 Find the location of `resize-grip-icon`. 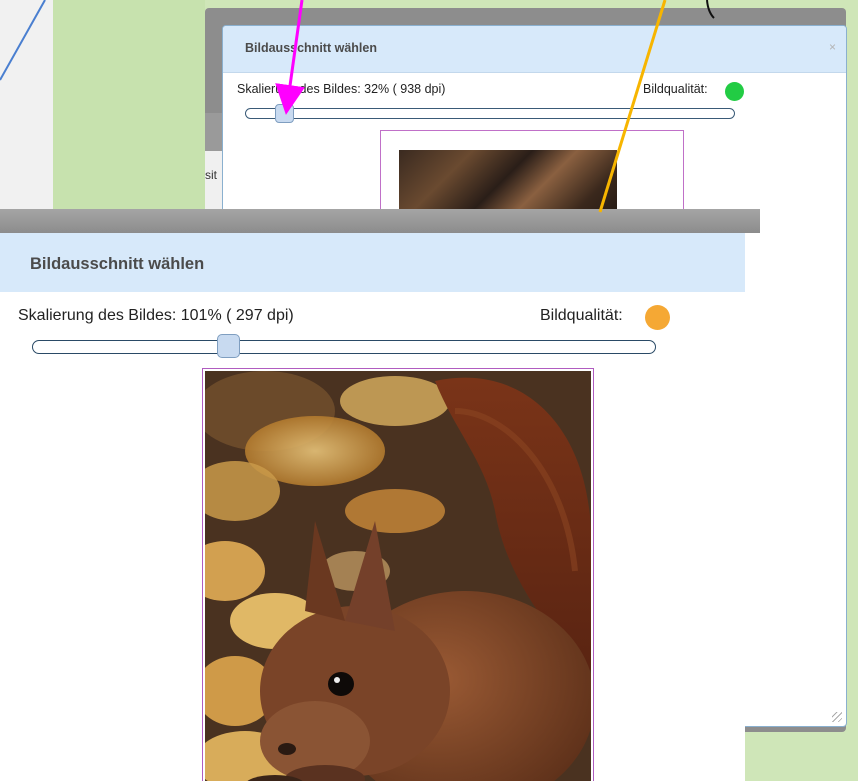

resize-grip-icon is located at coordinates (837, 717).